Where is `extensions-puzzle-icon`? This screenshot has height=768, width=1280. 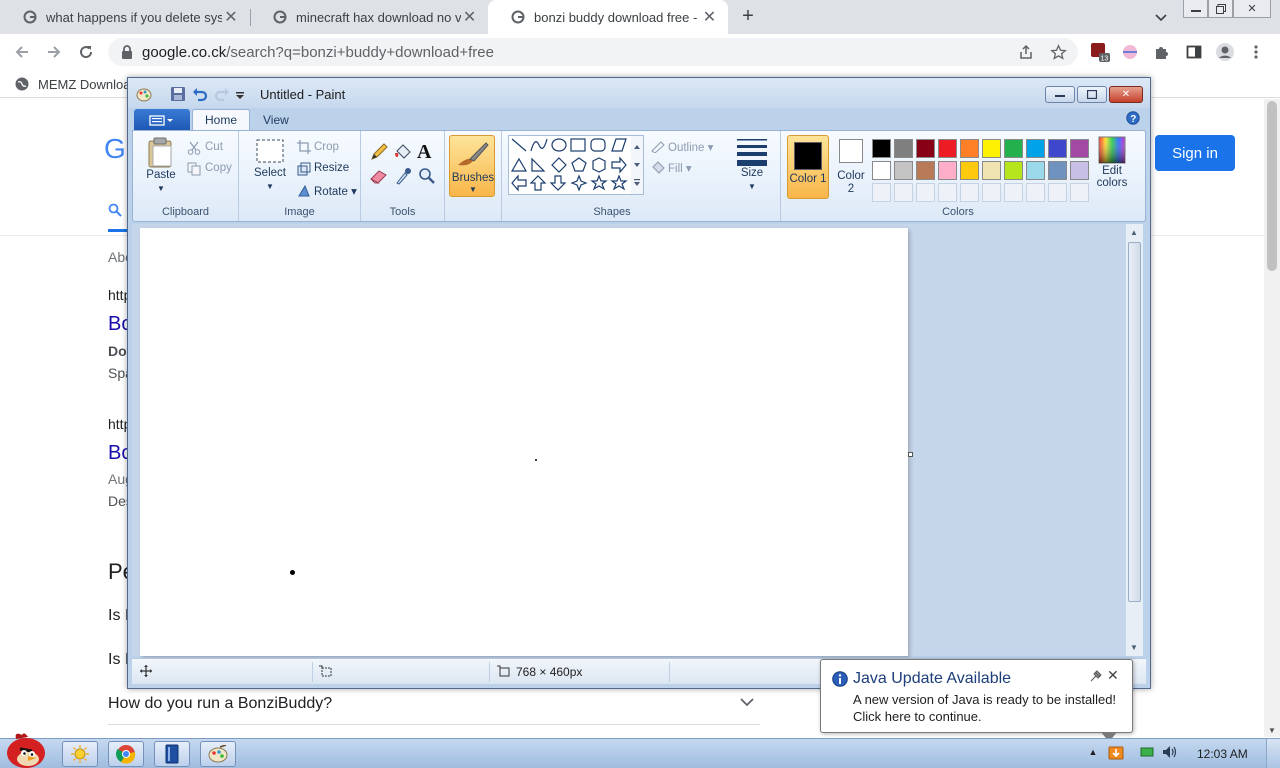
extensions-puzzle-icon is located at coordinates (1162, 52).